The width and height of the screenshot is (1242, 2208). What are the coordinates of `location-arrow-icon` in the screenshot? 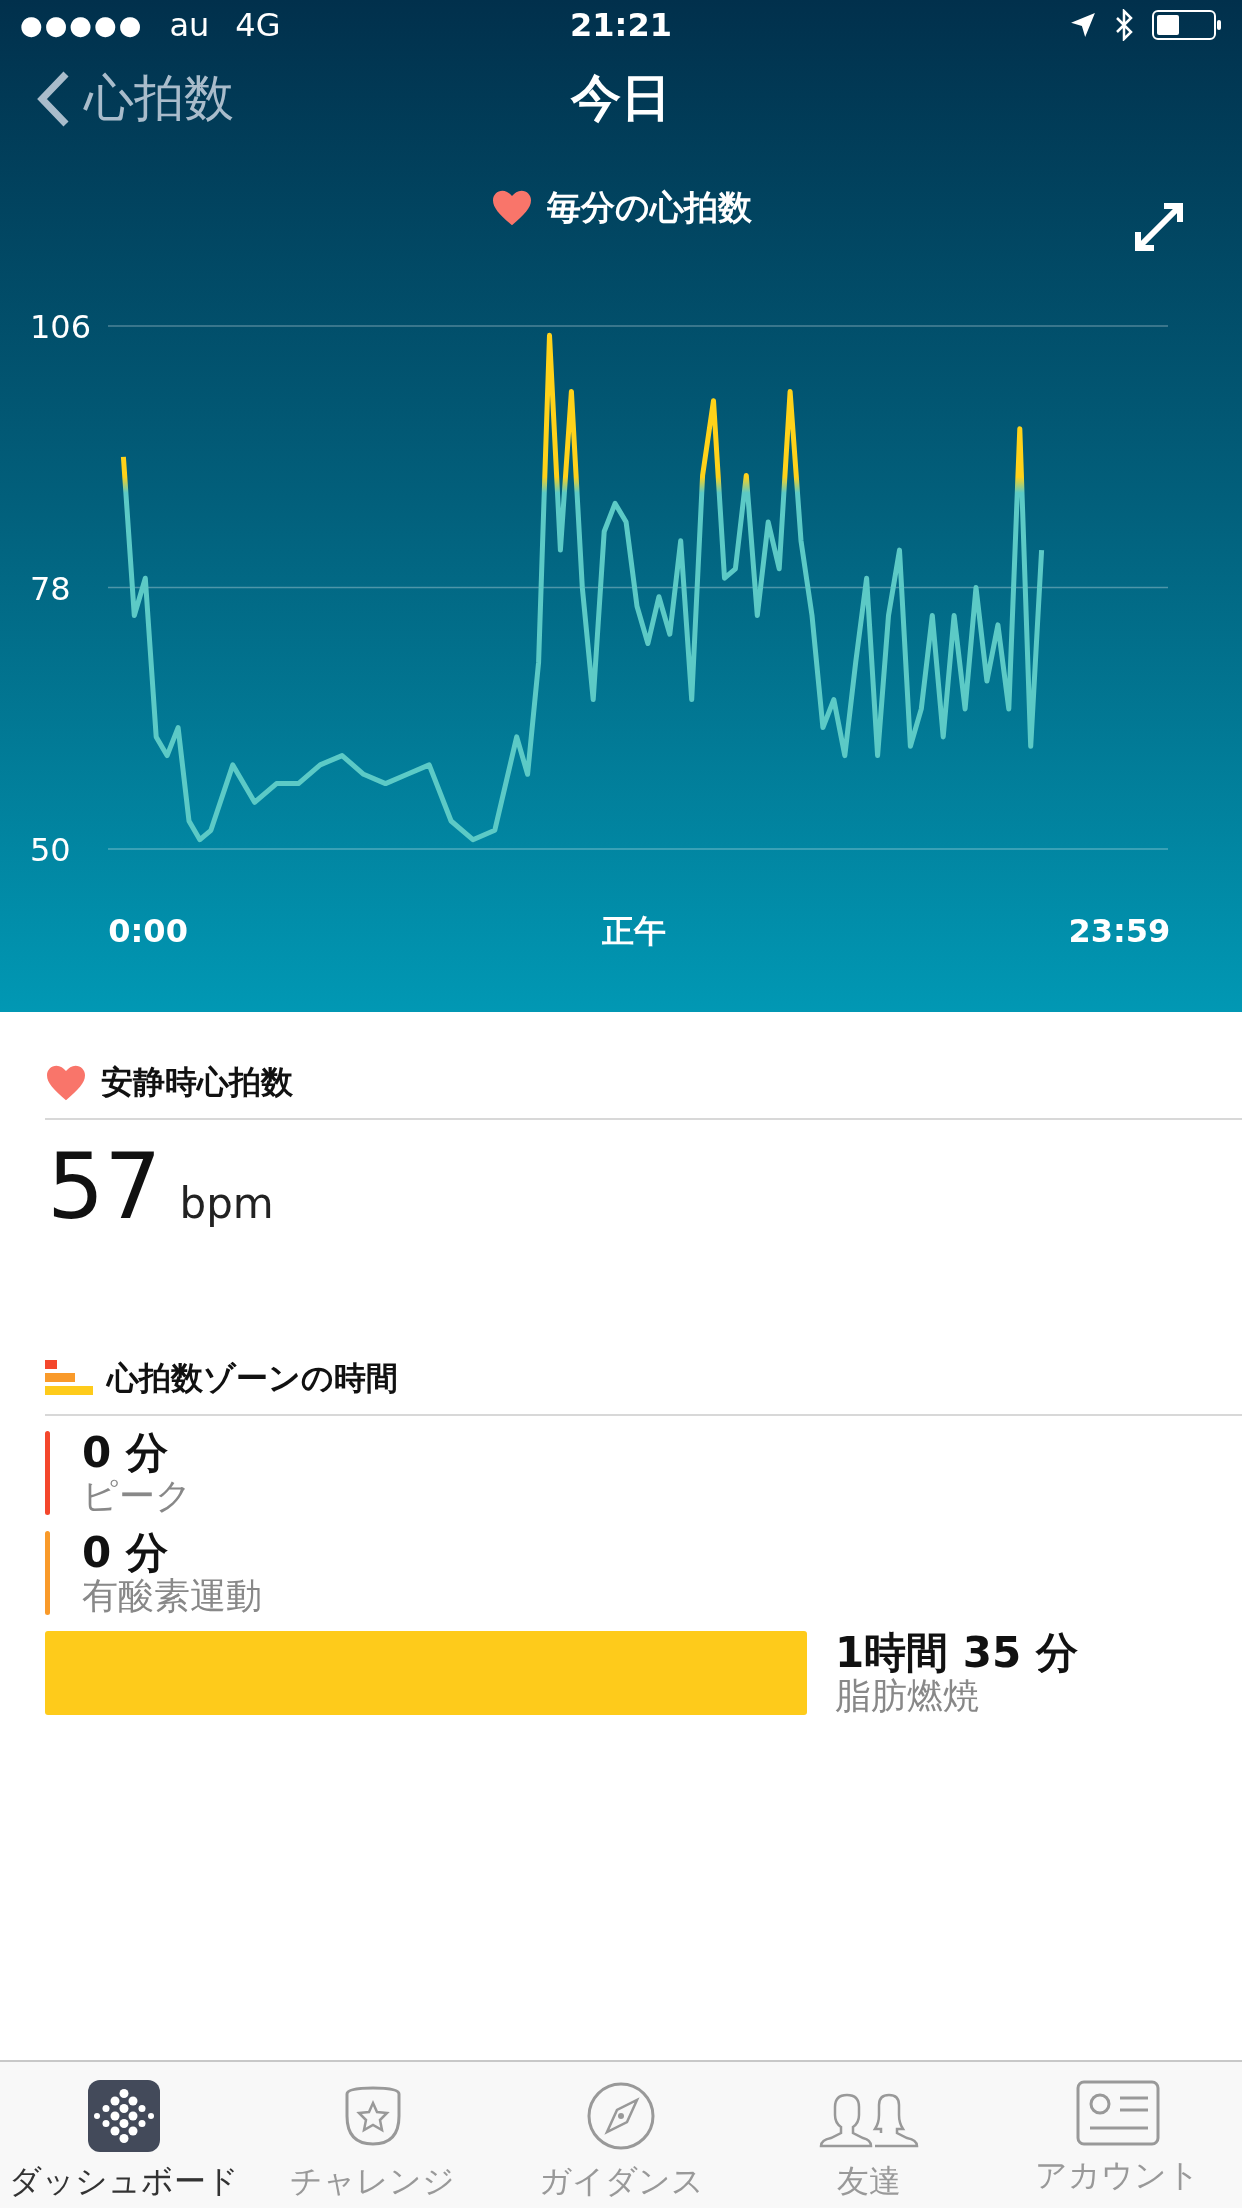 It's located at (1083, 25).